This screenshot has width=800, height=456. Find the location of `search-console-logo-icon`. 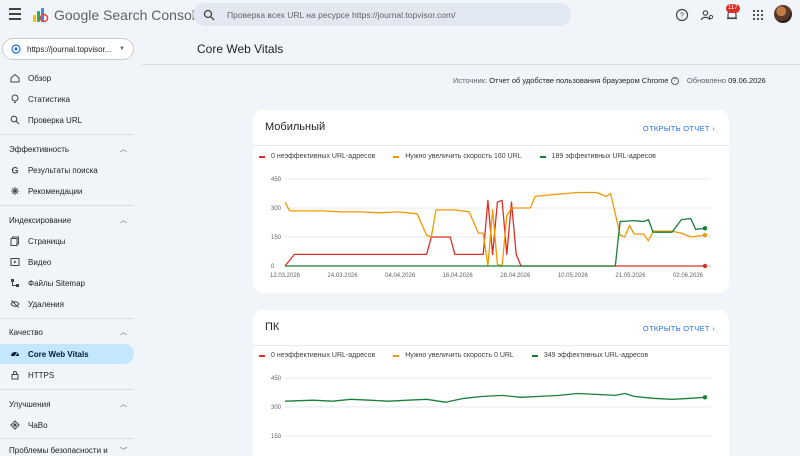

search-console-logo-icon is located at coordinates (41, 15).